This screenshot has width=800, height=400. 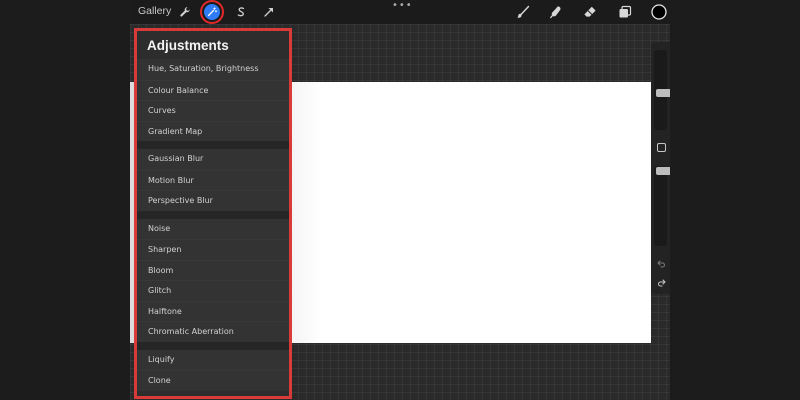 What do you see at coordinates (213, 229) in the screenshot?
I see `menu-item-noise: Noise` at bounding box center [213, 229].